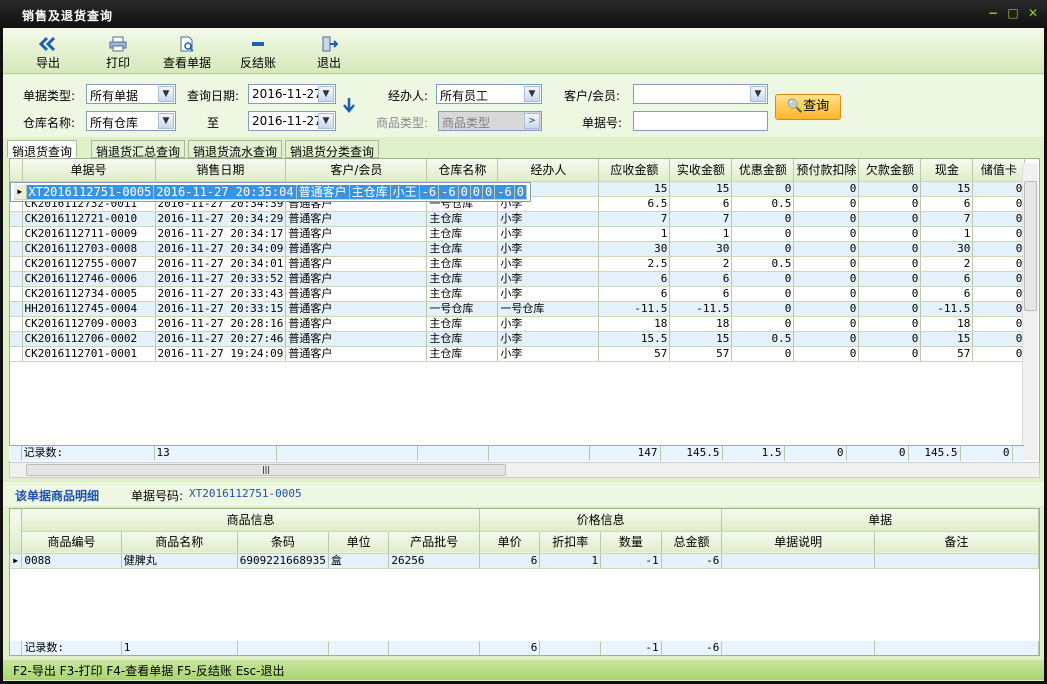 This screenshot has width=1047, height=684. What do you see at coordinates (1013, 13) in the screenshot?
I see `maximize-button: □` at bounding box center [1013, 13].